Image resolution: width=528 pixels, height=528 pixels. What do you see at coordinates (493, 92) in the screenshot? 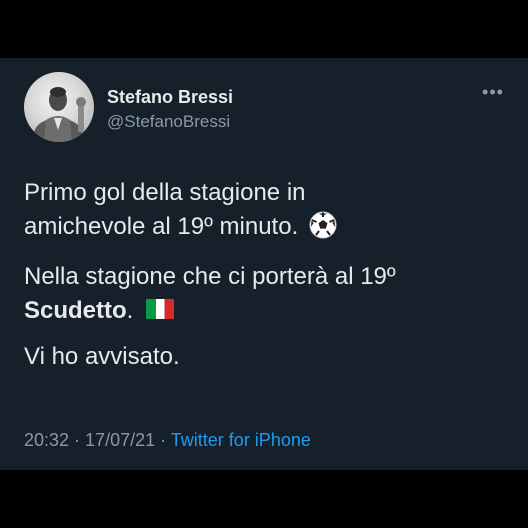
I see `more-options-icon: •••` at bounding box center [493, 92].